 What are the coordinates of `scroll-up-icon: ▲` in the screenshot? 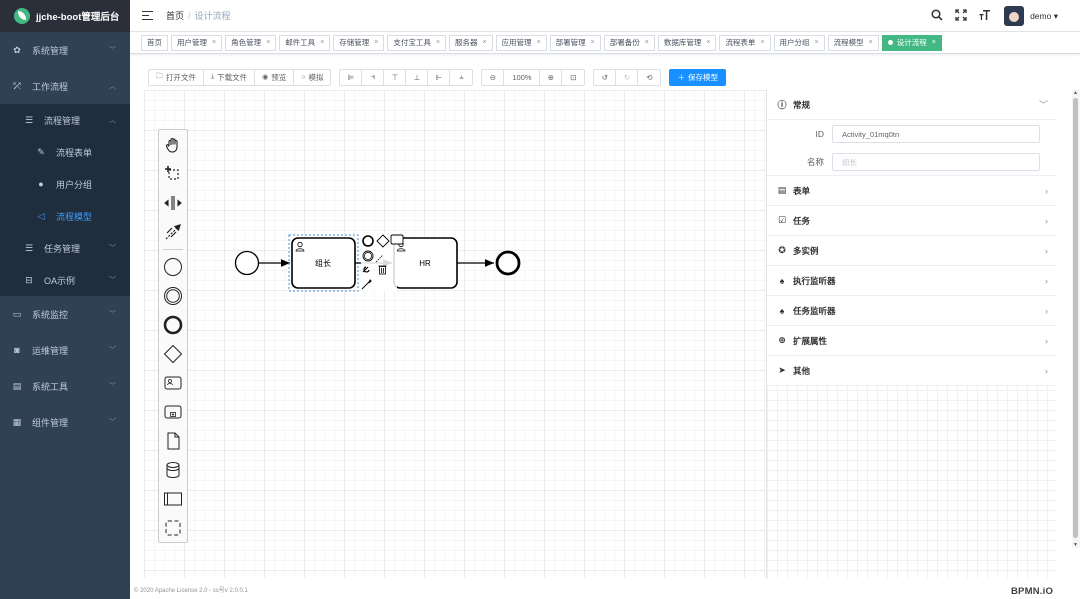 It's located at (1075, 93).